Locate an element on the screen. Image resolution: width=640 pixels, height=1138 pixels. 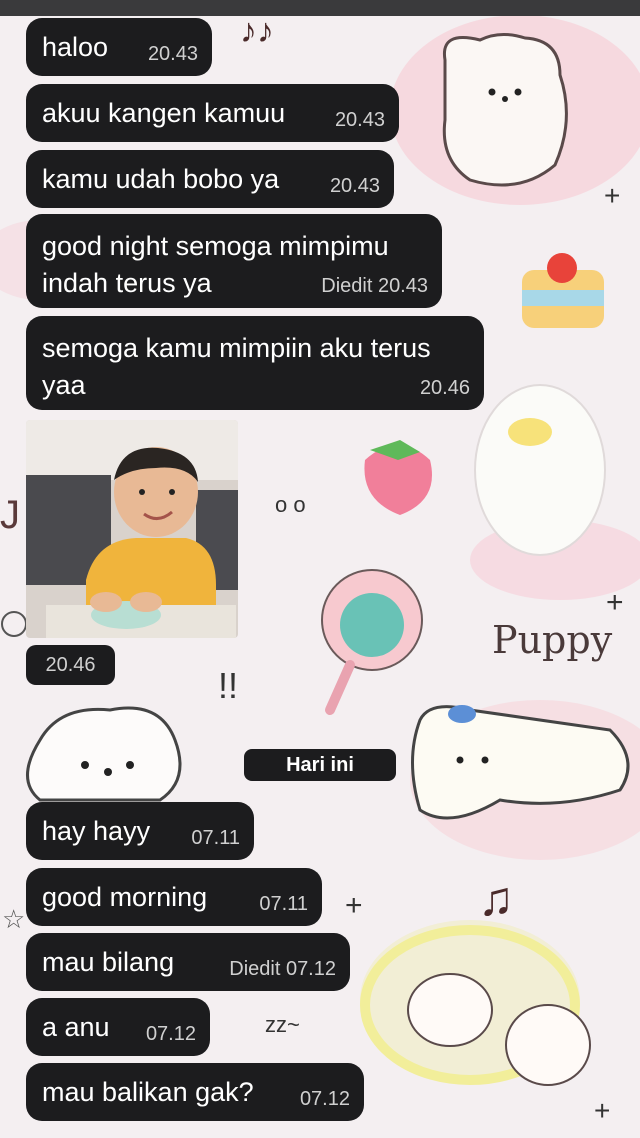
child-photo is located at coordinates (132, 529).